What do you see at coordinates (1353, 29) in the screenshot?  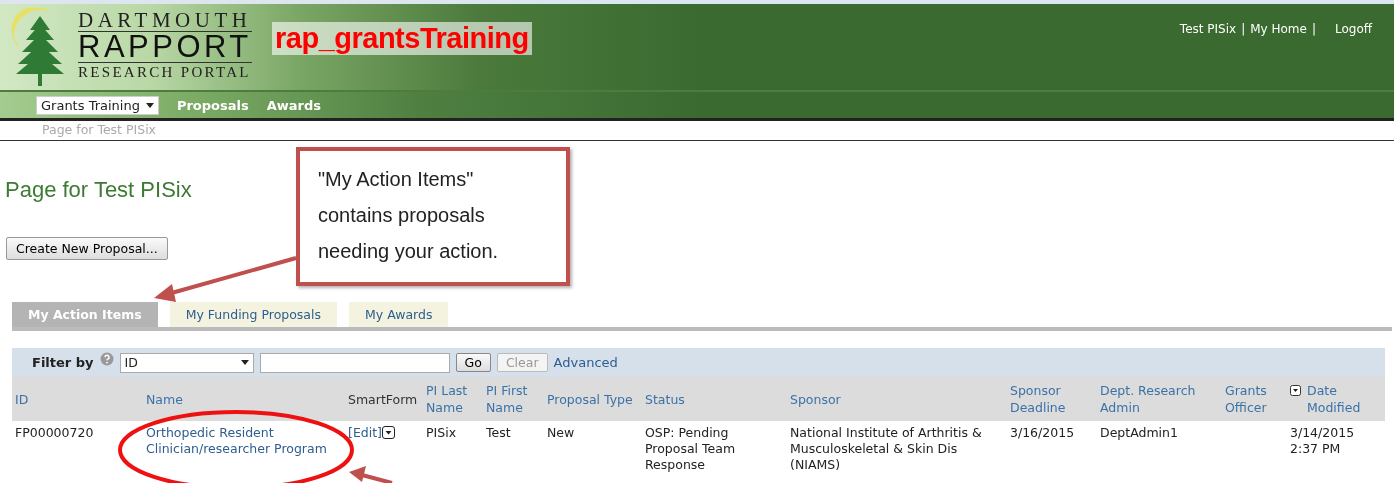 I see `user-link: Logoff` at bounding box center [1353, 29].